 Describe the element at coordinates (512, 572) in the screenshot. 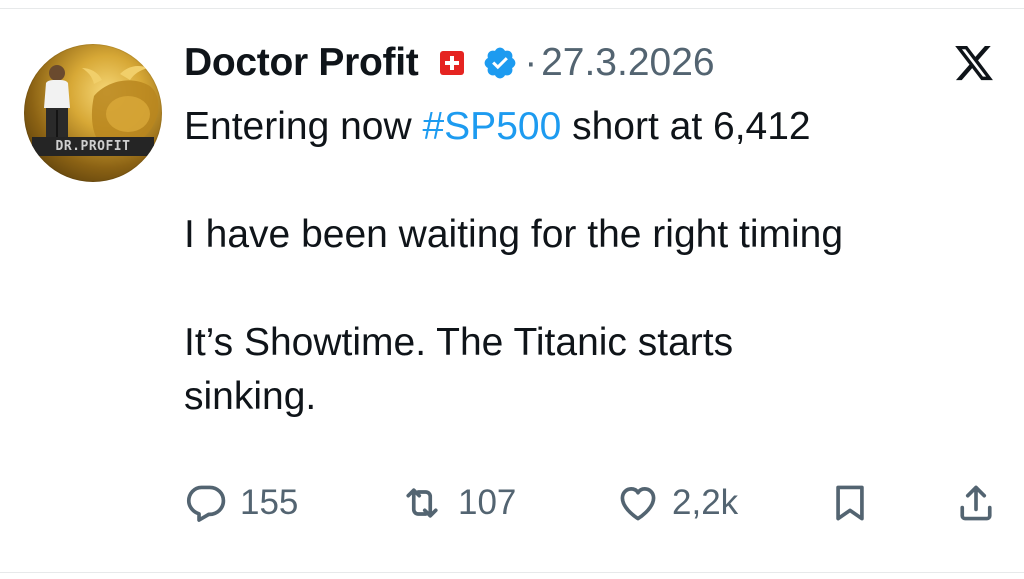

I see `bottom-divider` at that location.